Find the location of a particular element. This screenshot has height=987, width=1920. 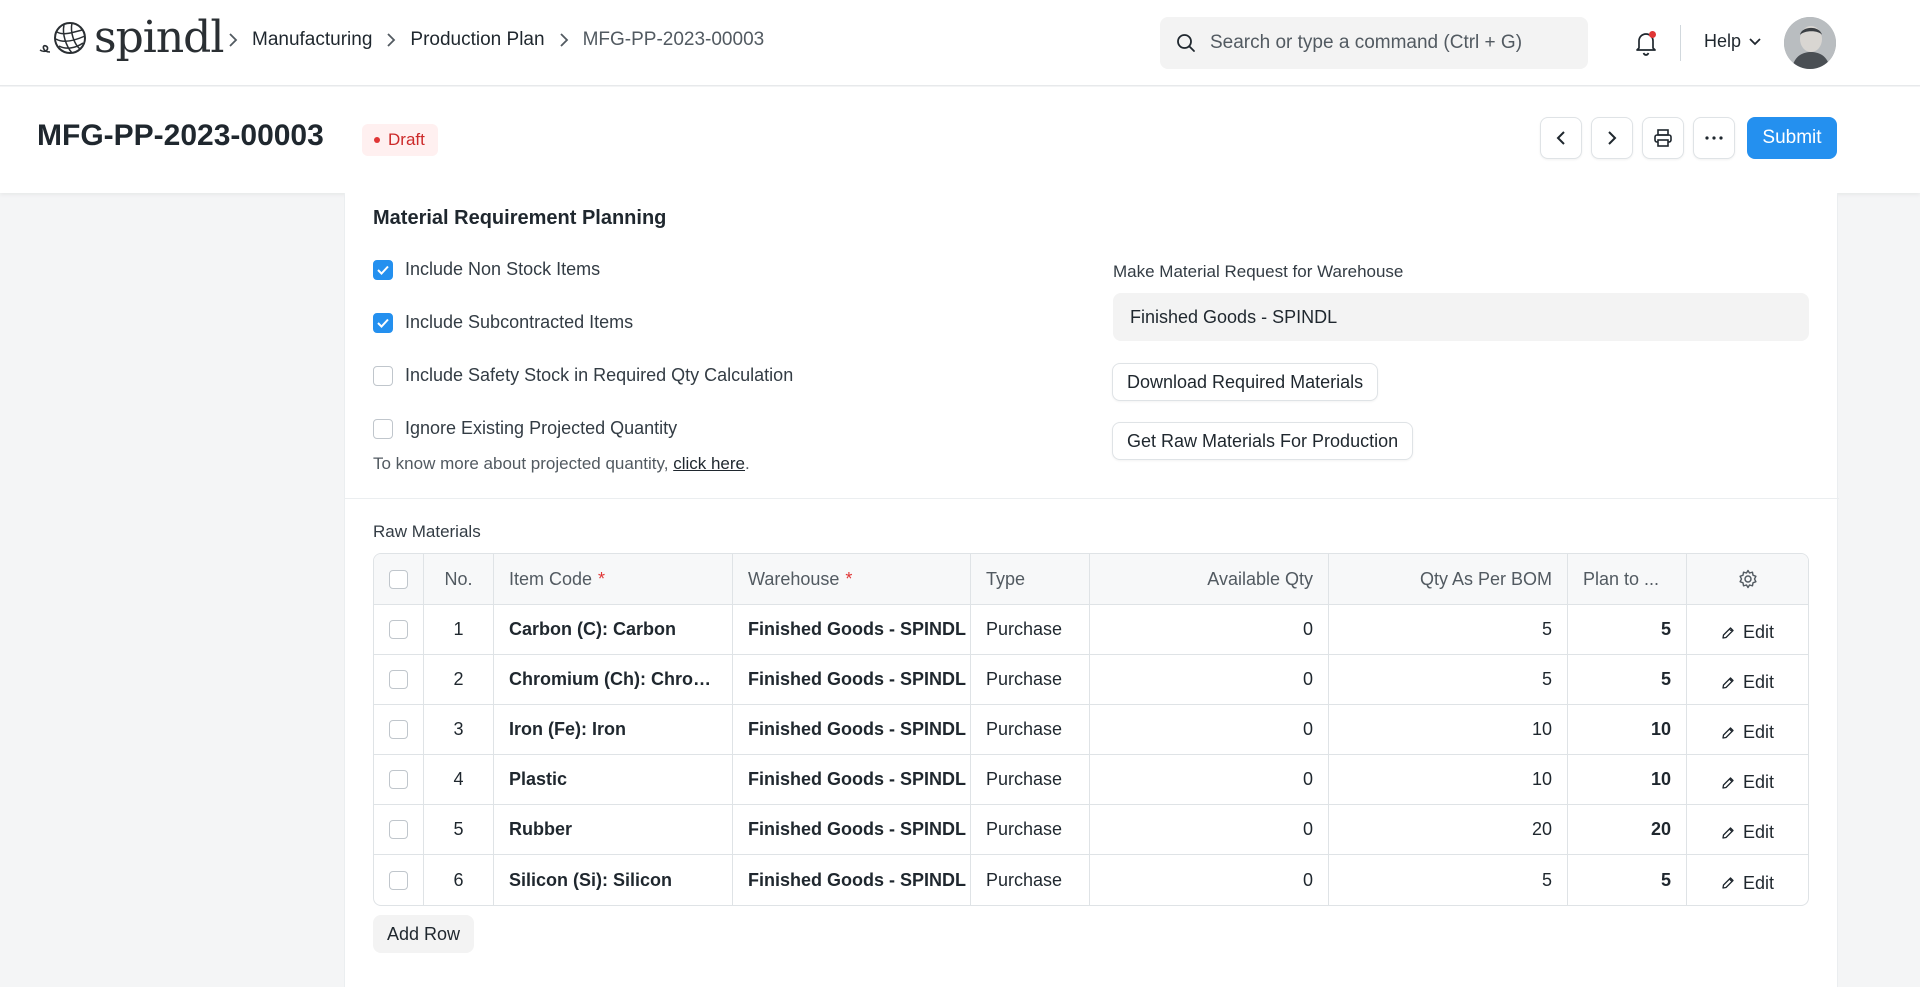

required-mark: * is located at coordinates (602, 578).